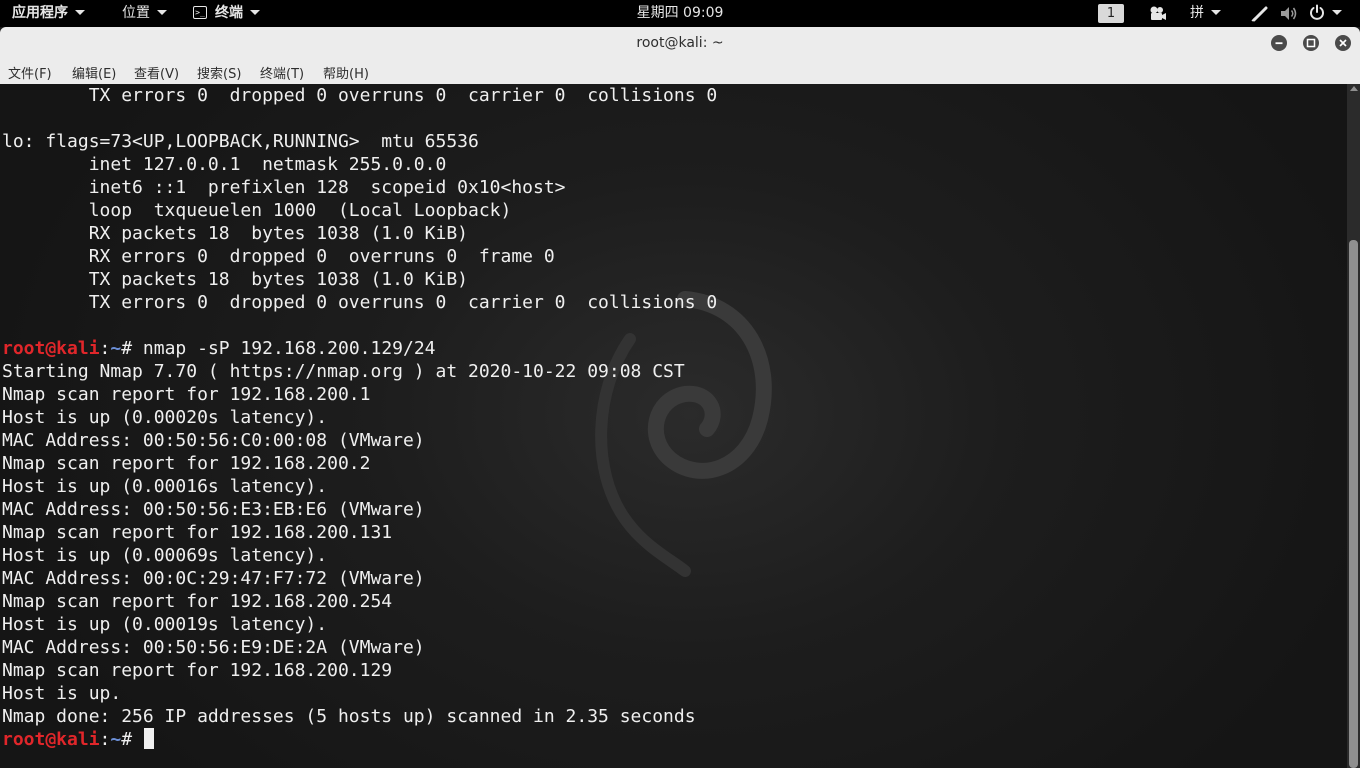 The width and height of the screenshot is (1360, 768). What do you see at coordinates (257, 210) in the screenshot?
I see `output-text: loop txqueuelen 1000 (Local Loopback)` at bounding box center [257, 210].